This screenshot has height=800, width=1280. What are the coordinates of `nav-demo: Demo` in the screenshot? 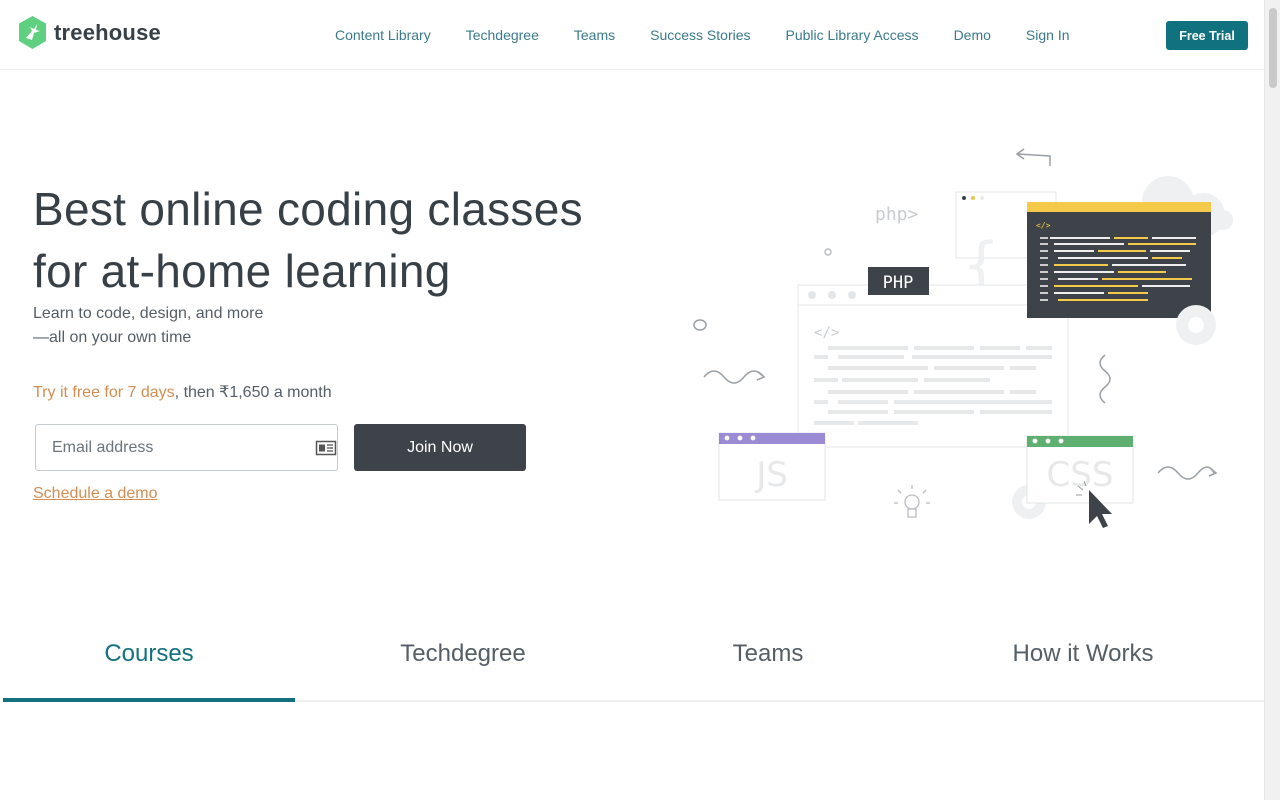 It's located at (972, 35).